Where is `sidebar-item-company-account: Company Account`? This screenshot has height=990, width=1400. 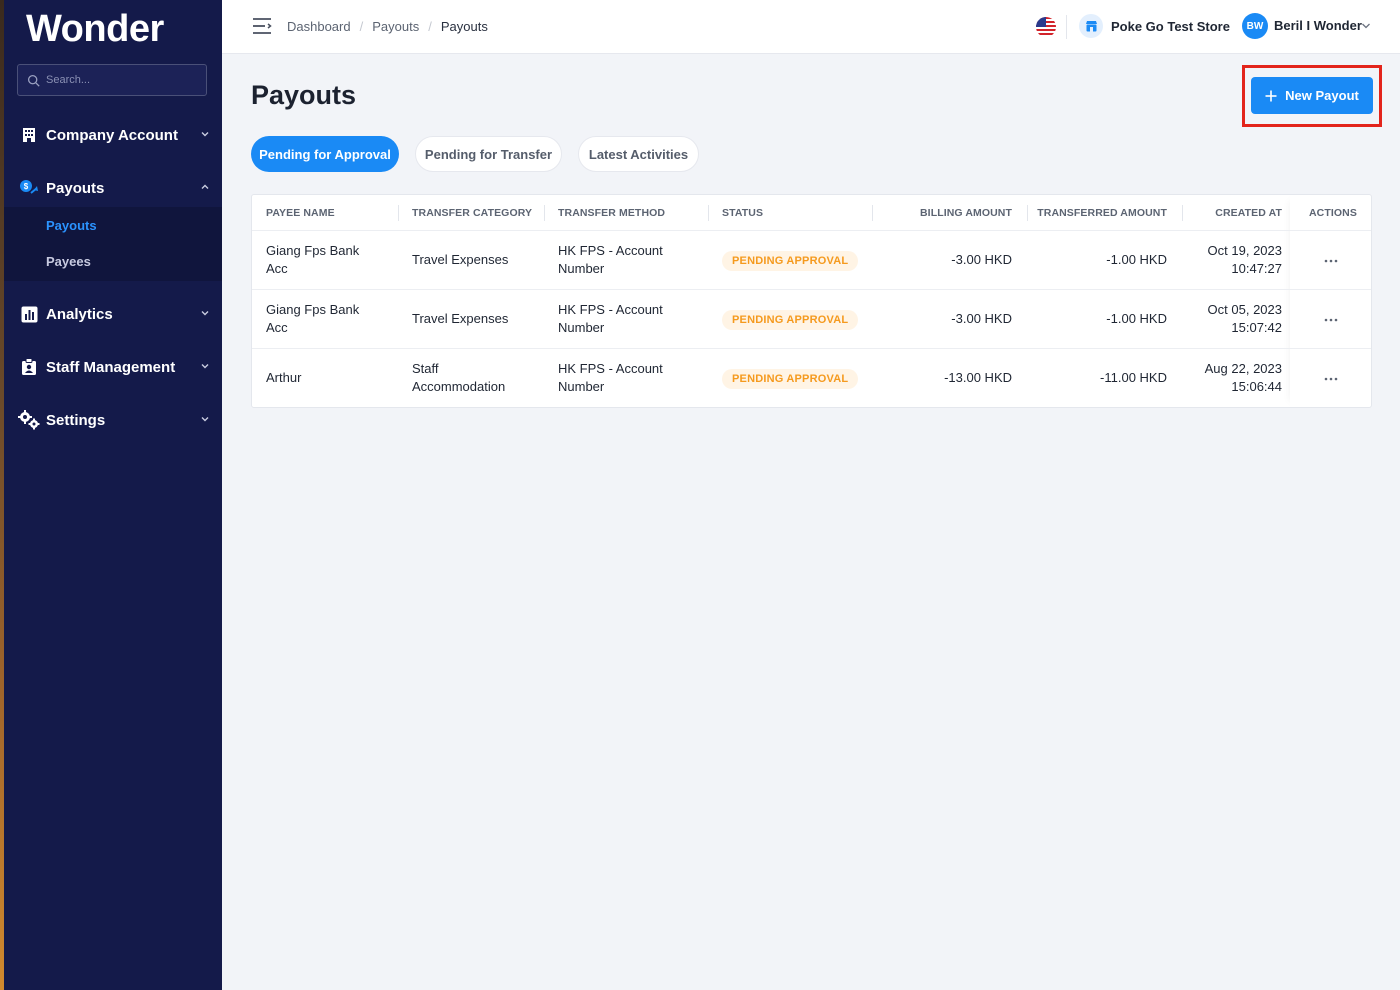
sidebar-item-company-account: Company Account is located at coordinates (113, 135).